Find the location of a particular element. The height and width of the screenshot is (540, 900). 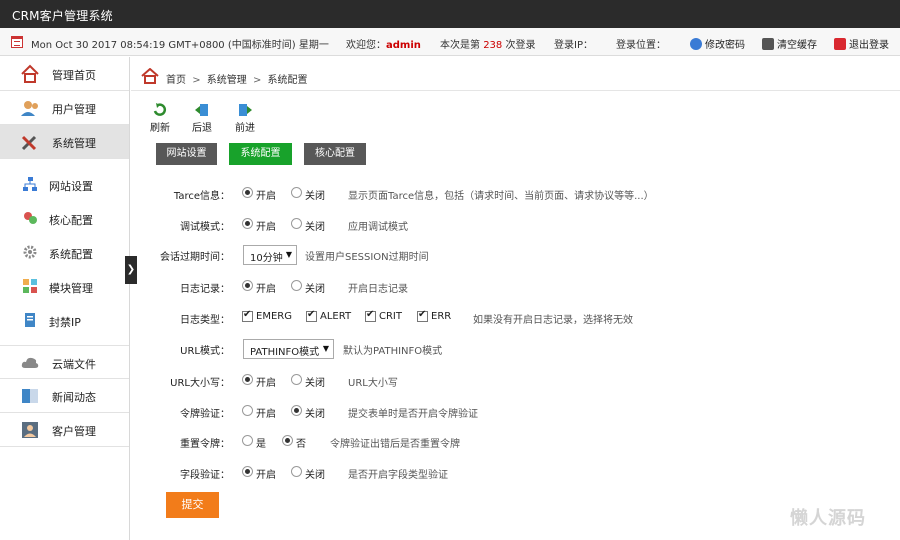

user-key-icon is located at coordinates (696, 44).